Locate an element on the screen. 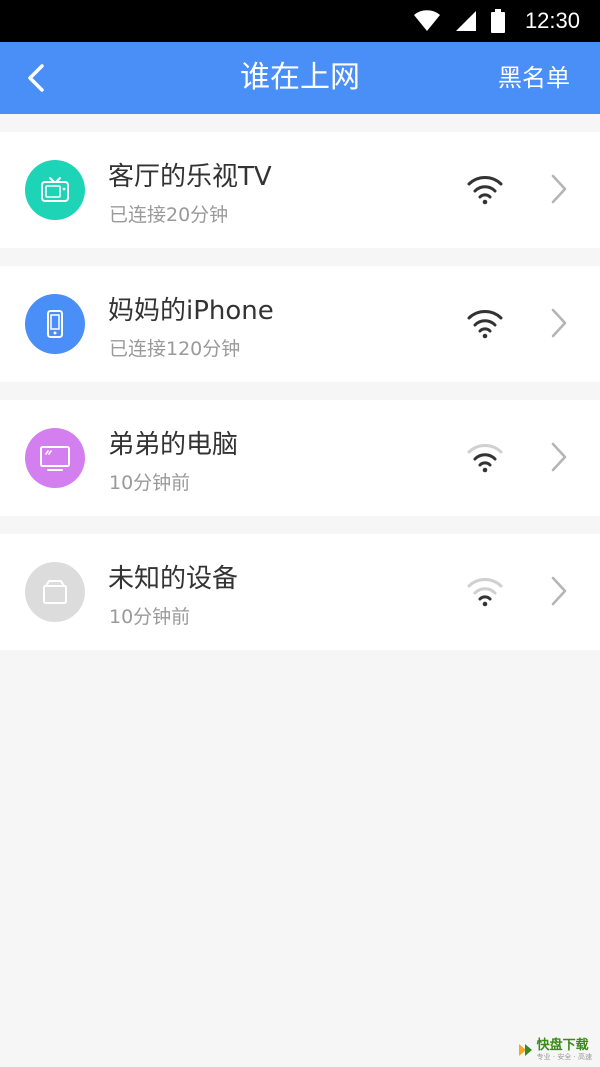 The width and height of the screenshot is (600, 1067). status-icons: 12:30 is located at coordinates (496, 21).